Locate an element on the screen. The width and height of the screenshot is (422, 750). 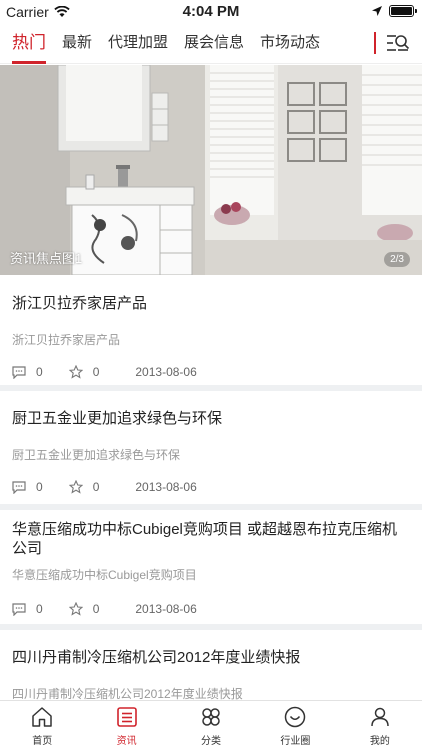
tab-divider is located at coordinates (375, 43).